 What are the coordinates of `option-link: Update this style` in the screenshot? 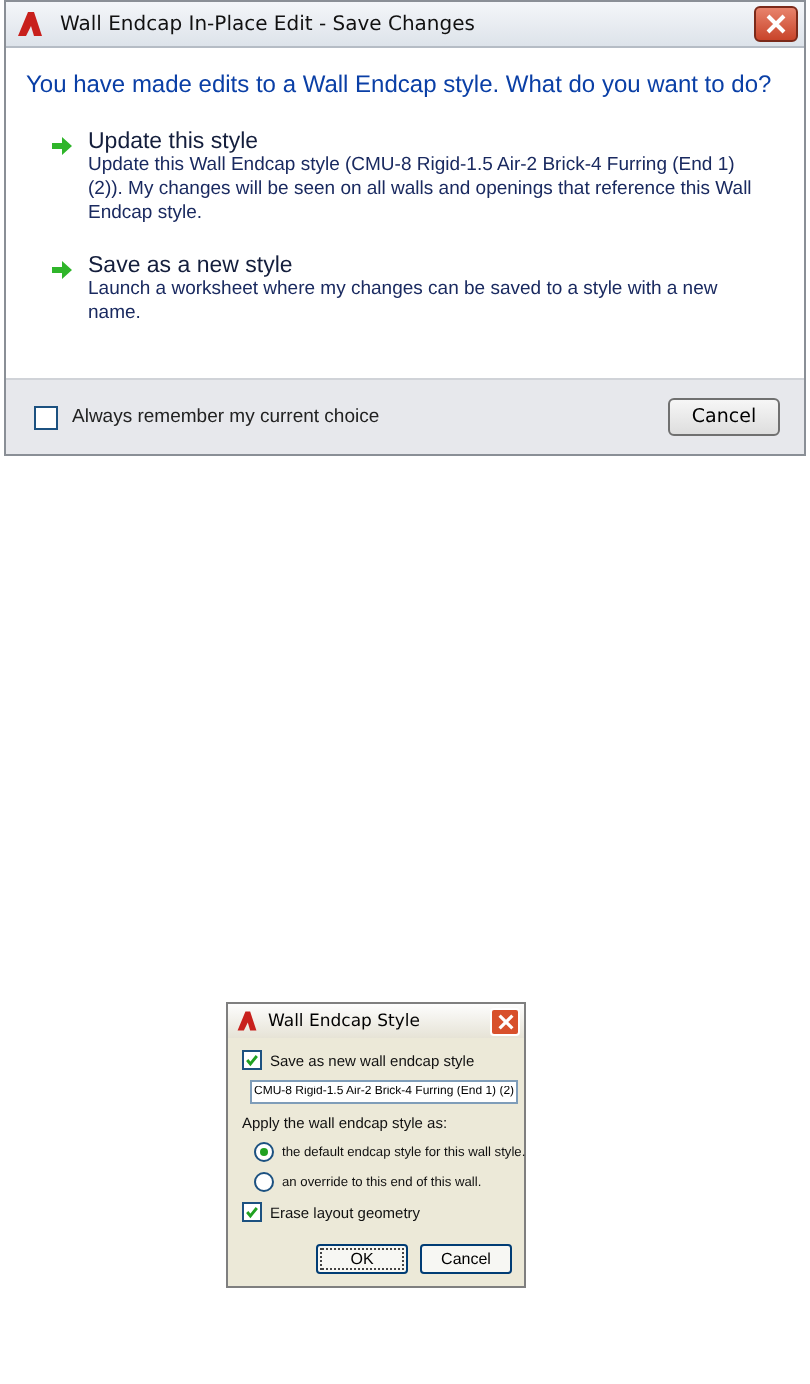 It's located at (423, 142).